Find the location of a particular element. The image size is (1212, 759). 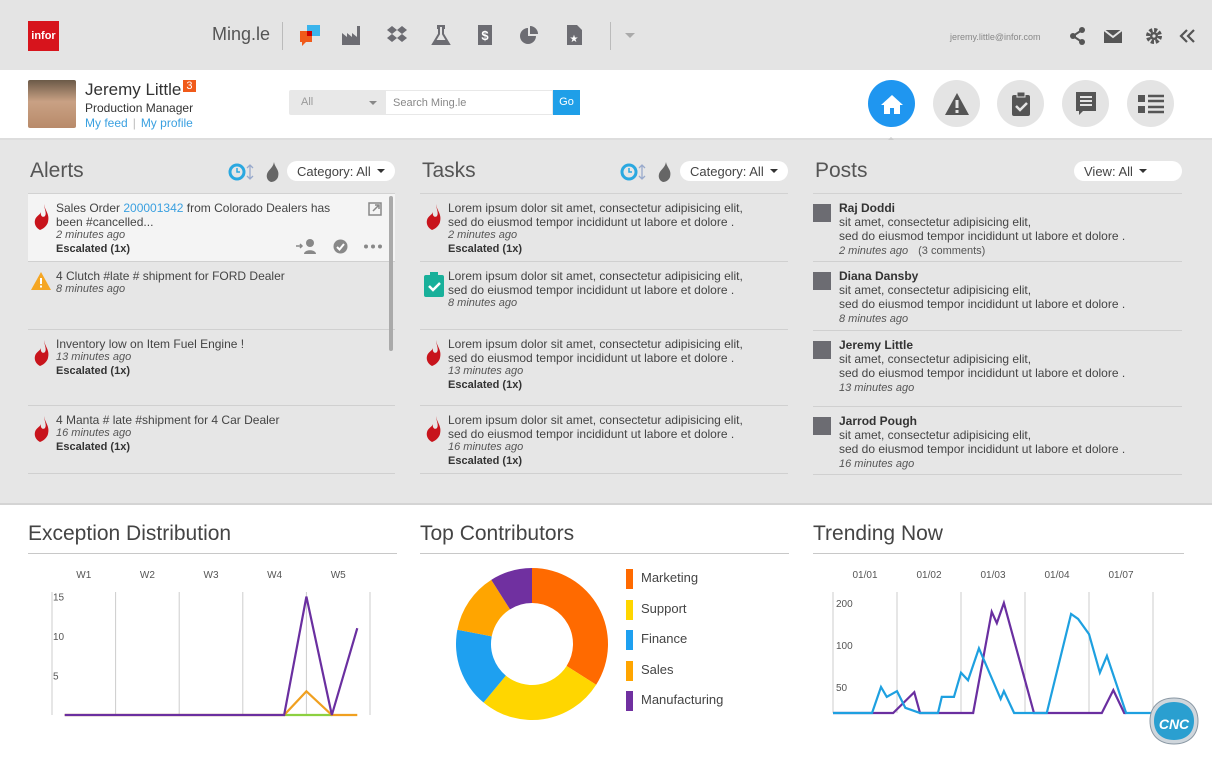

user-email: jeremy.little@infor.com is located at coordinates (995, 37).